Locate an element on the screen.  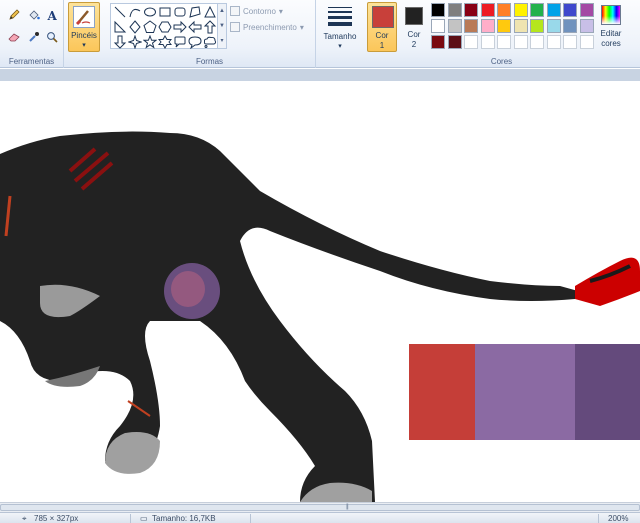
color2-button: Cor 2 is located at coordinates (414, 27).